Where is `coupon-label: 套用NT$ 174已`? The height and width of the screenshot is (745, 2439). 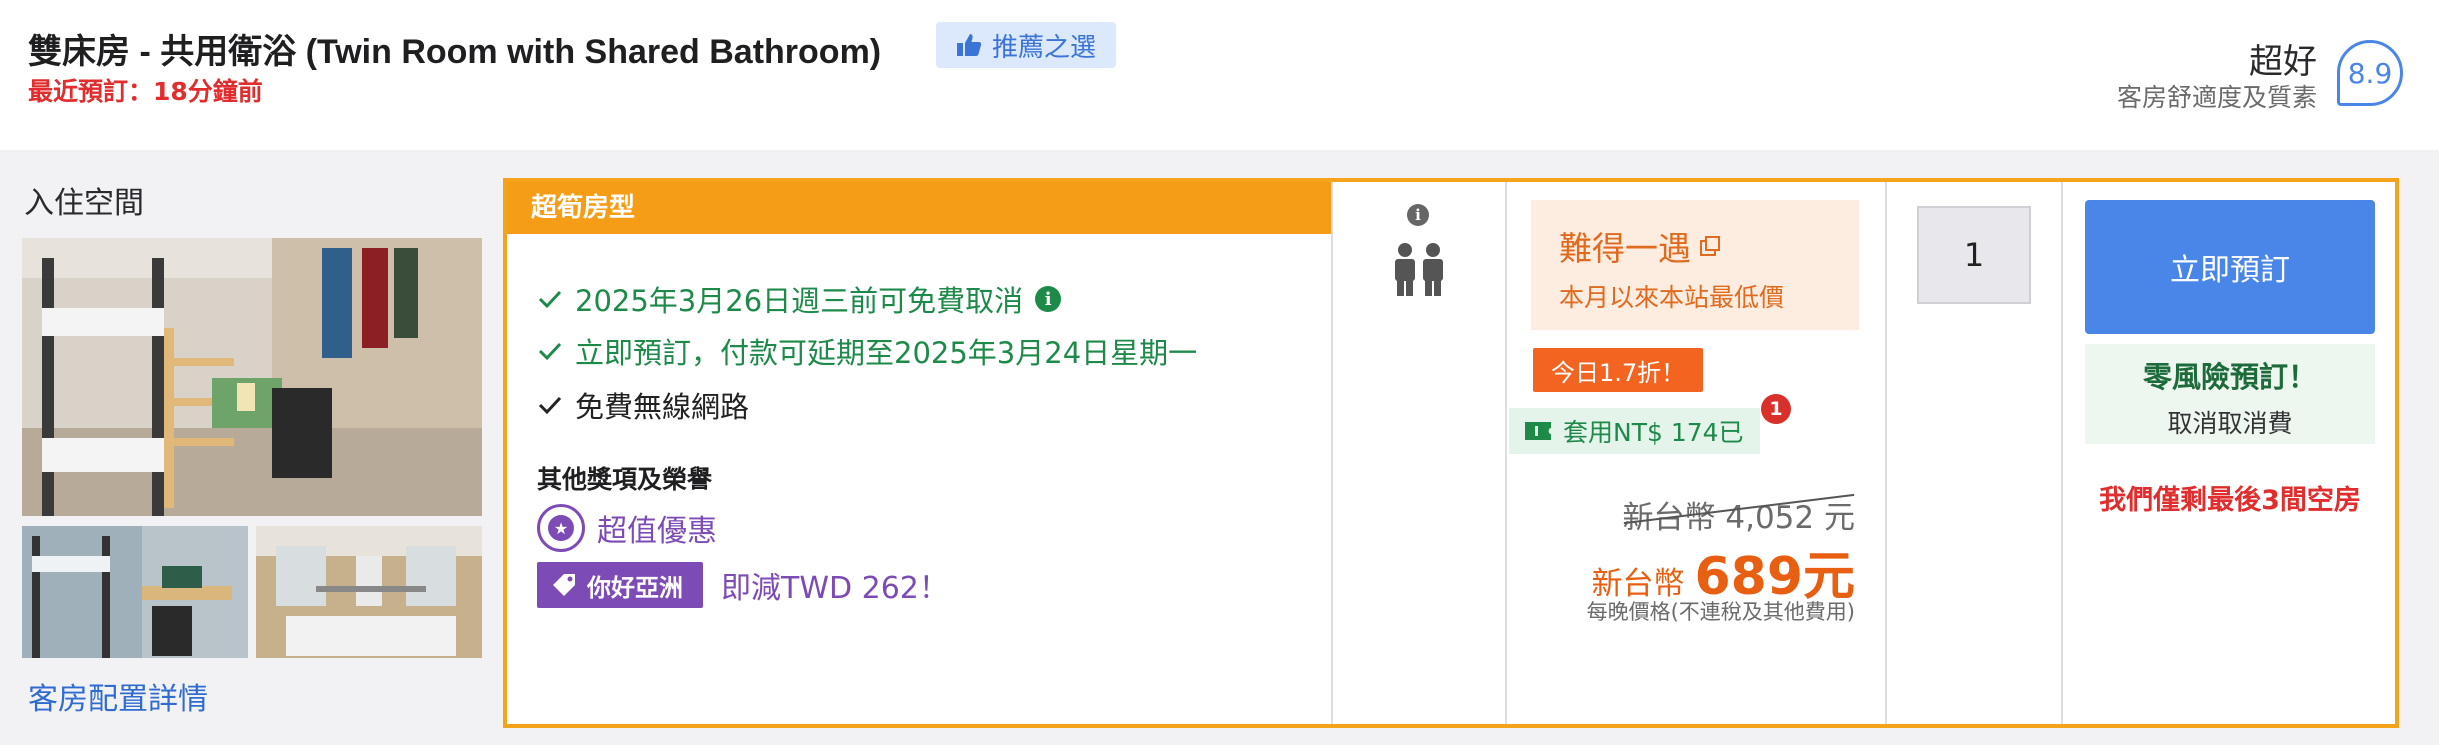 coupon-label: 套用NT$ 174已 is located at coordinates (1653, 432).